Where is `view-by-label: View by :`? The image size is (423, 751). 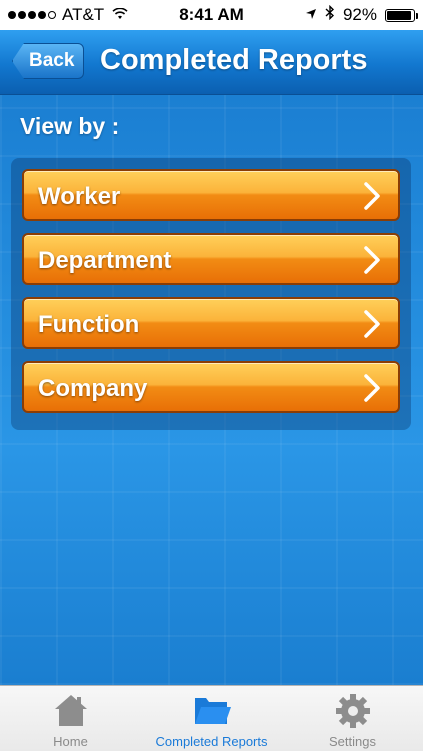 view-by-label: View by : is located at coordinates (70, 126).